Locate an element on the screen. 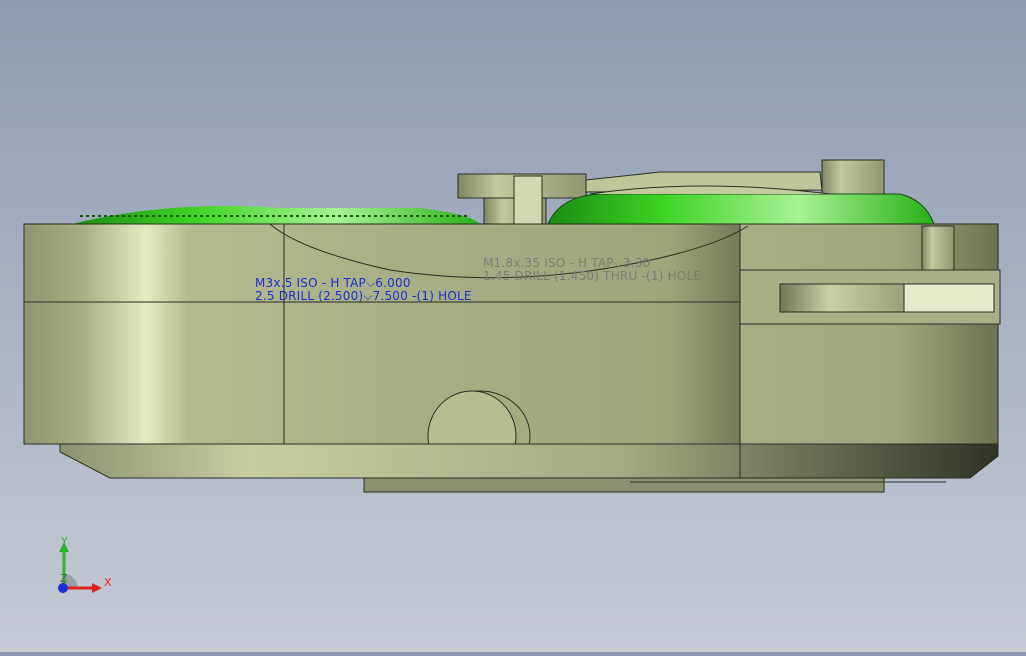 The image size is (1026, 656). x-axis-label: X is located at coordinates (108, 582).